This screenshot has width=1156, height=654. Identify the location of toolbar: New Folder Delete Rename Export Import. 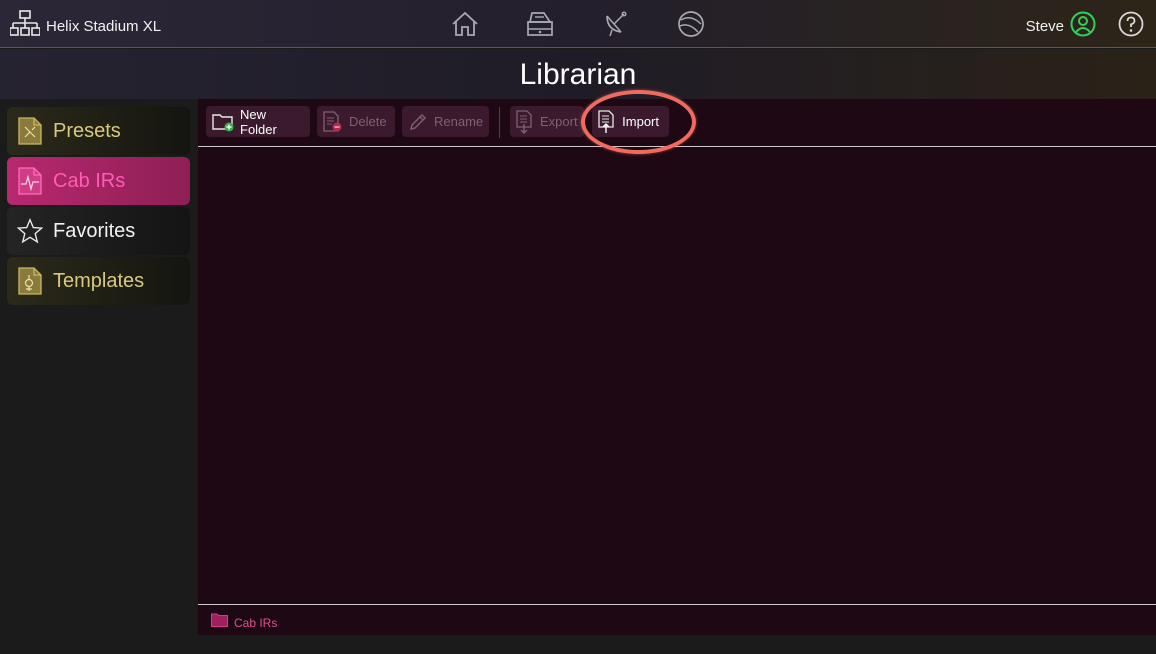
(677, 122).